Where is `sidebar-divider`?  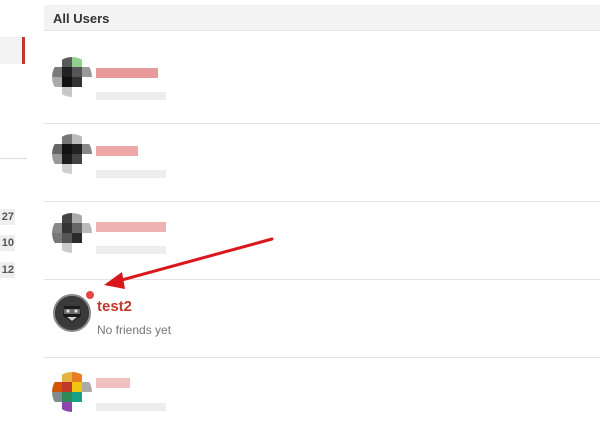
sidebar-divider is located at coordinates (13, 158).